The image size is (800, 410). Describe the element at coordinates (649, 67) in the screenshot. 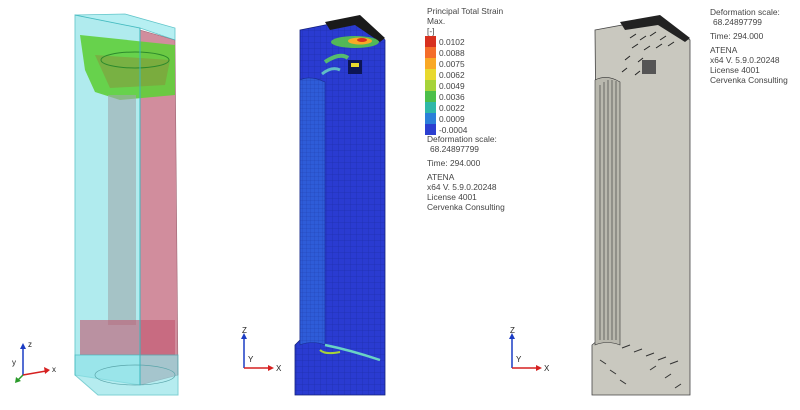

I see `grey-notch` at that location.